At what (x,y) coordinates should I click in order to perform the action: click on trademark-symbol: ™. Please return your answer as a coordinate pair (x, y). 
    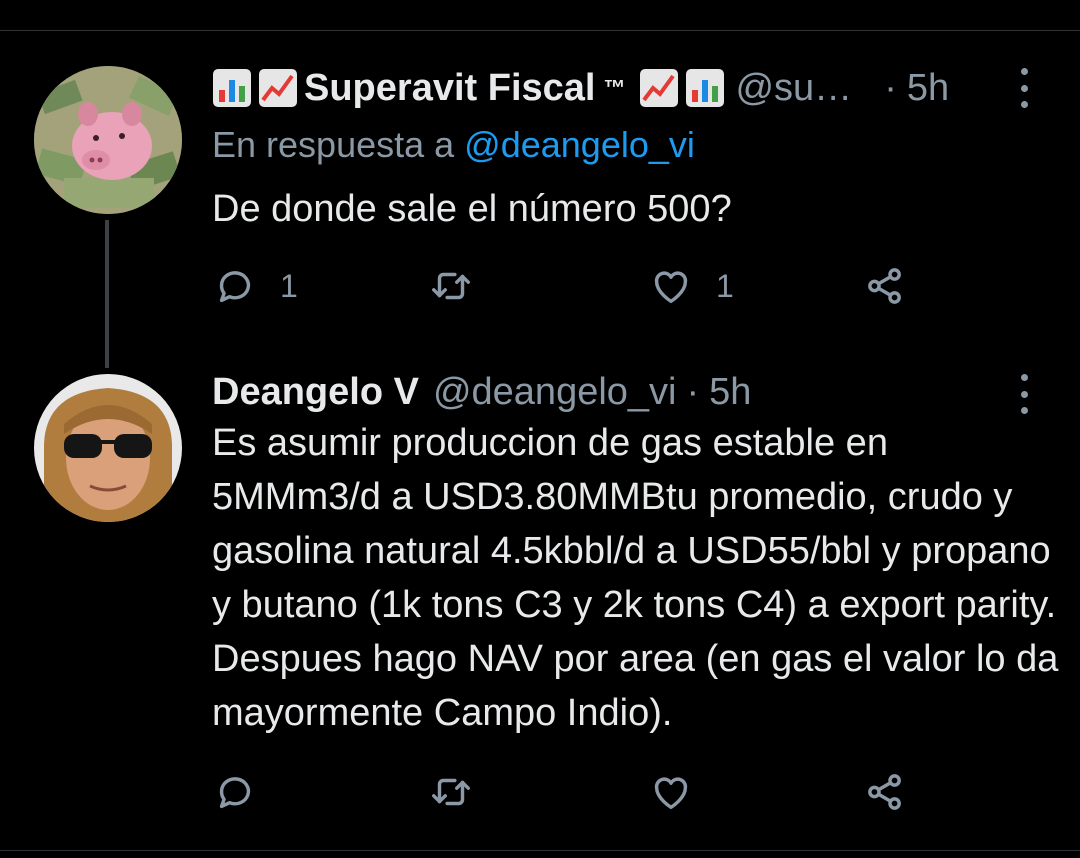
    Looking at the image, I should click on (614, 87).